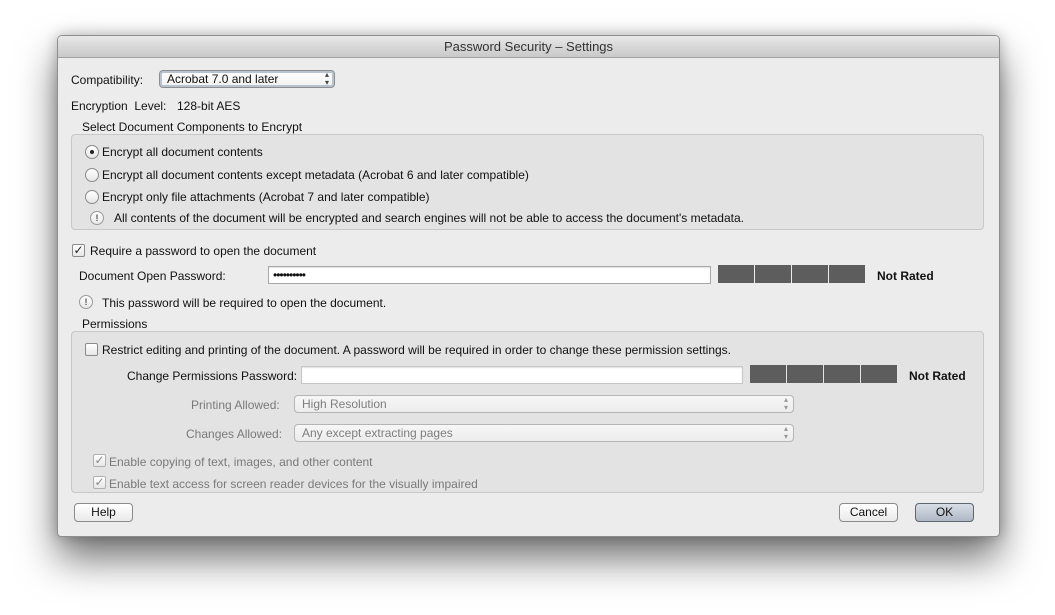 The image size is (1055, 615). Describe the element at coordinates (212, 376) in the screenshot. I see `permissions-password-label: Change Permissions Password:` at that location.